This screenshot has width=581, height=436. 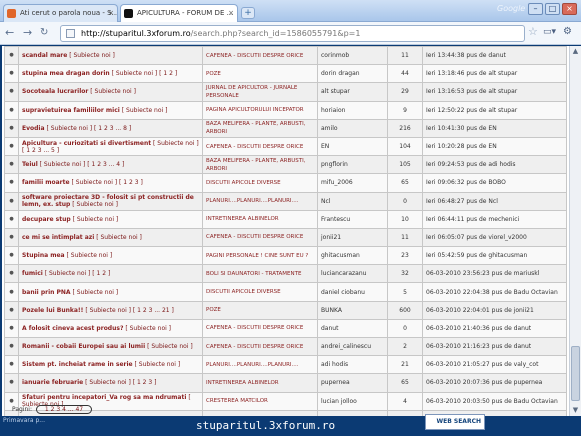 What do you see at coordinates (471, 91) in the screenshot?
I see `last-post-text: Ieri 13:16:53 pus de alt stupar` at bounding box center [471, 91].